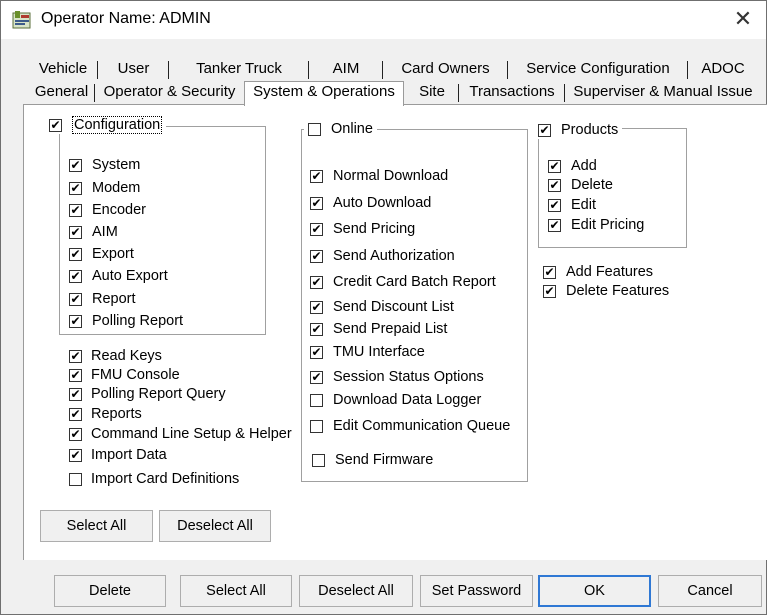 The height and width of the screenshot is (615, 767). I want to click on send-pricing-checkbox: ✔ Send Pricing, so click(362, 229).